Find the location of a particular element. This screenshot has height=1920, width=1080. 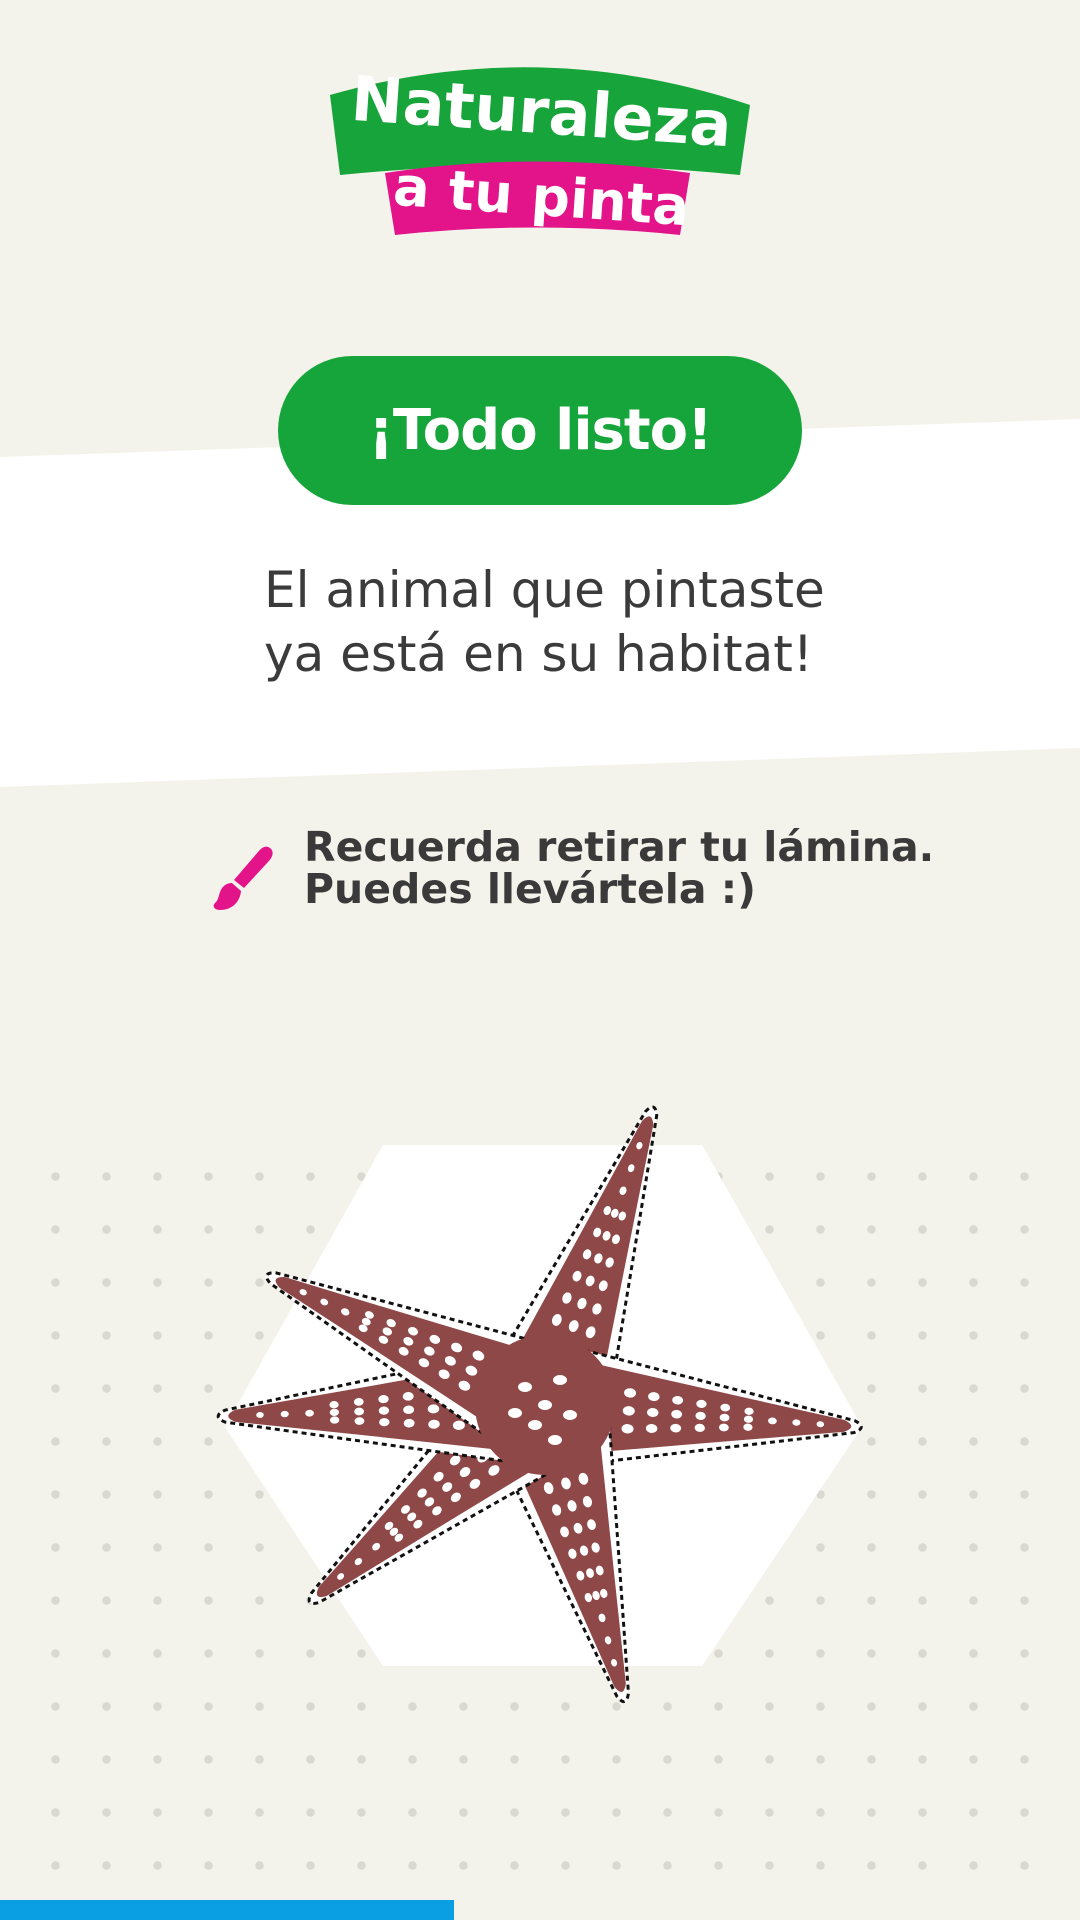

tip-line2: Puedes llevártela :) is located at coordinates (530, 889).